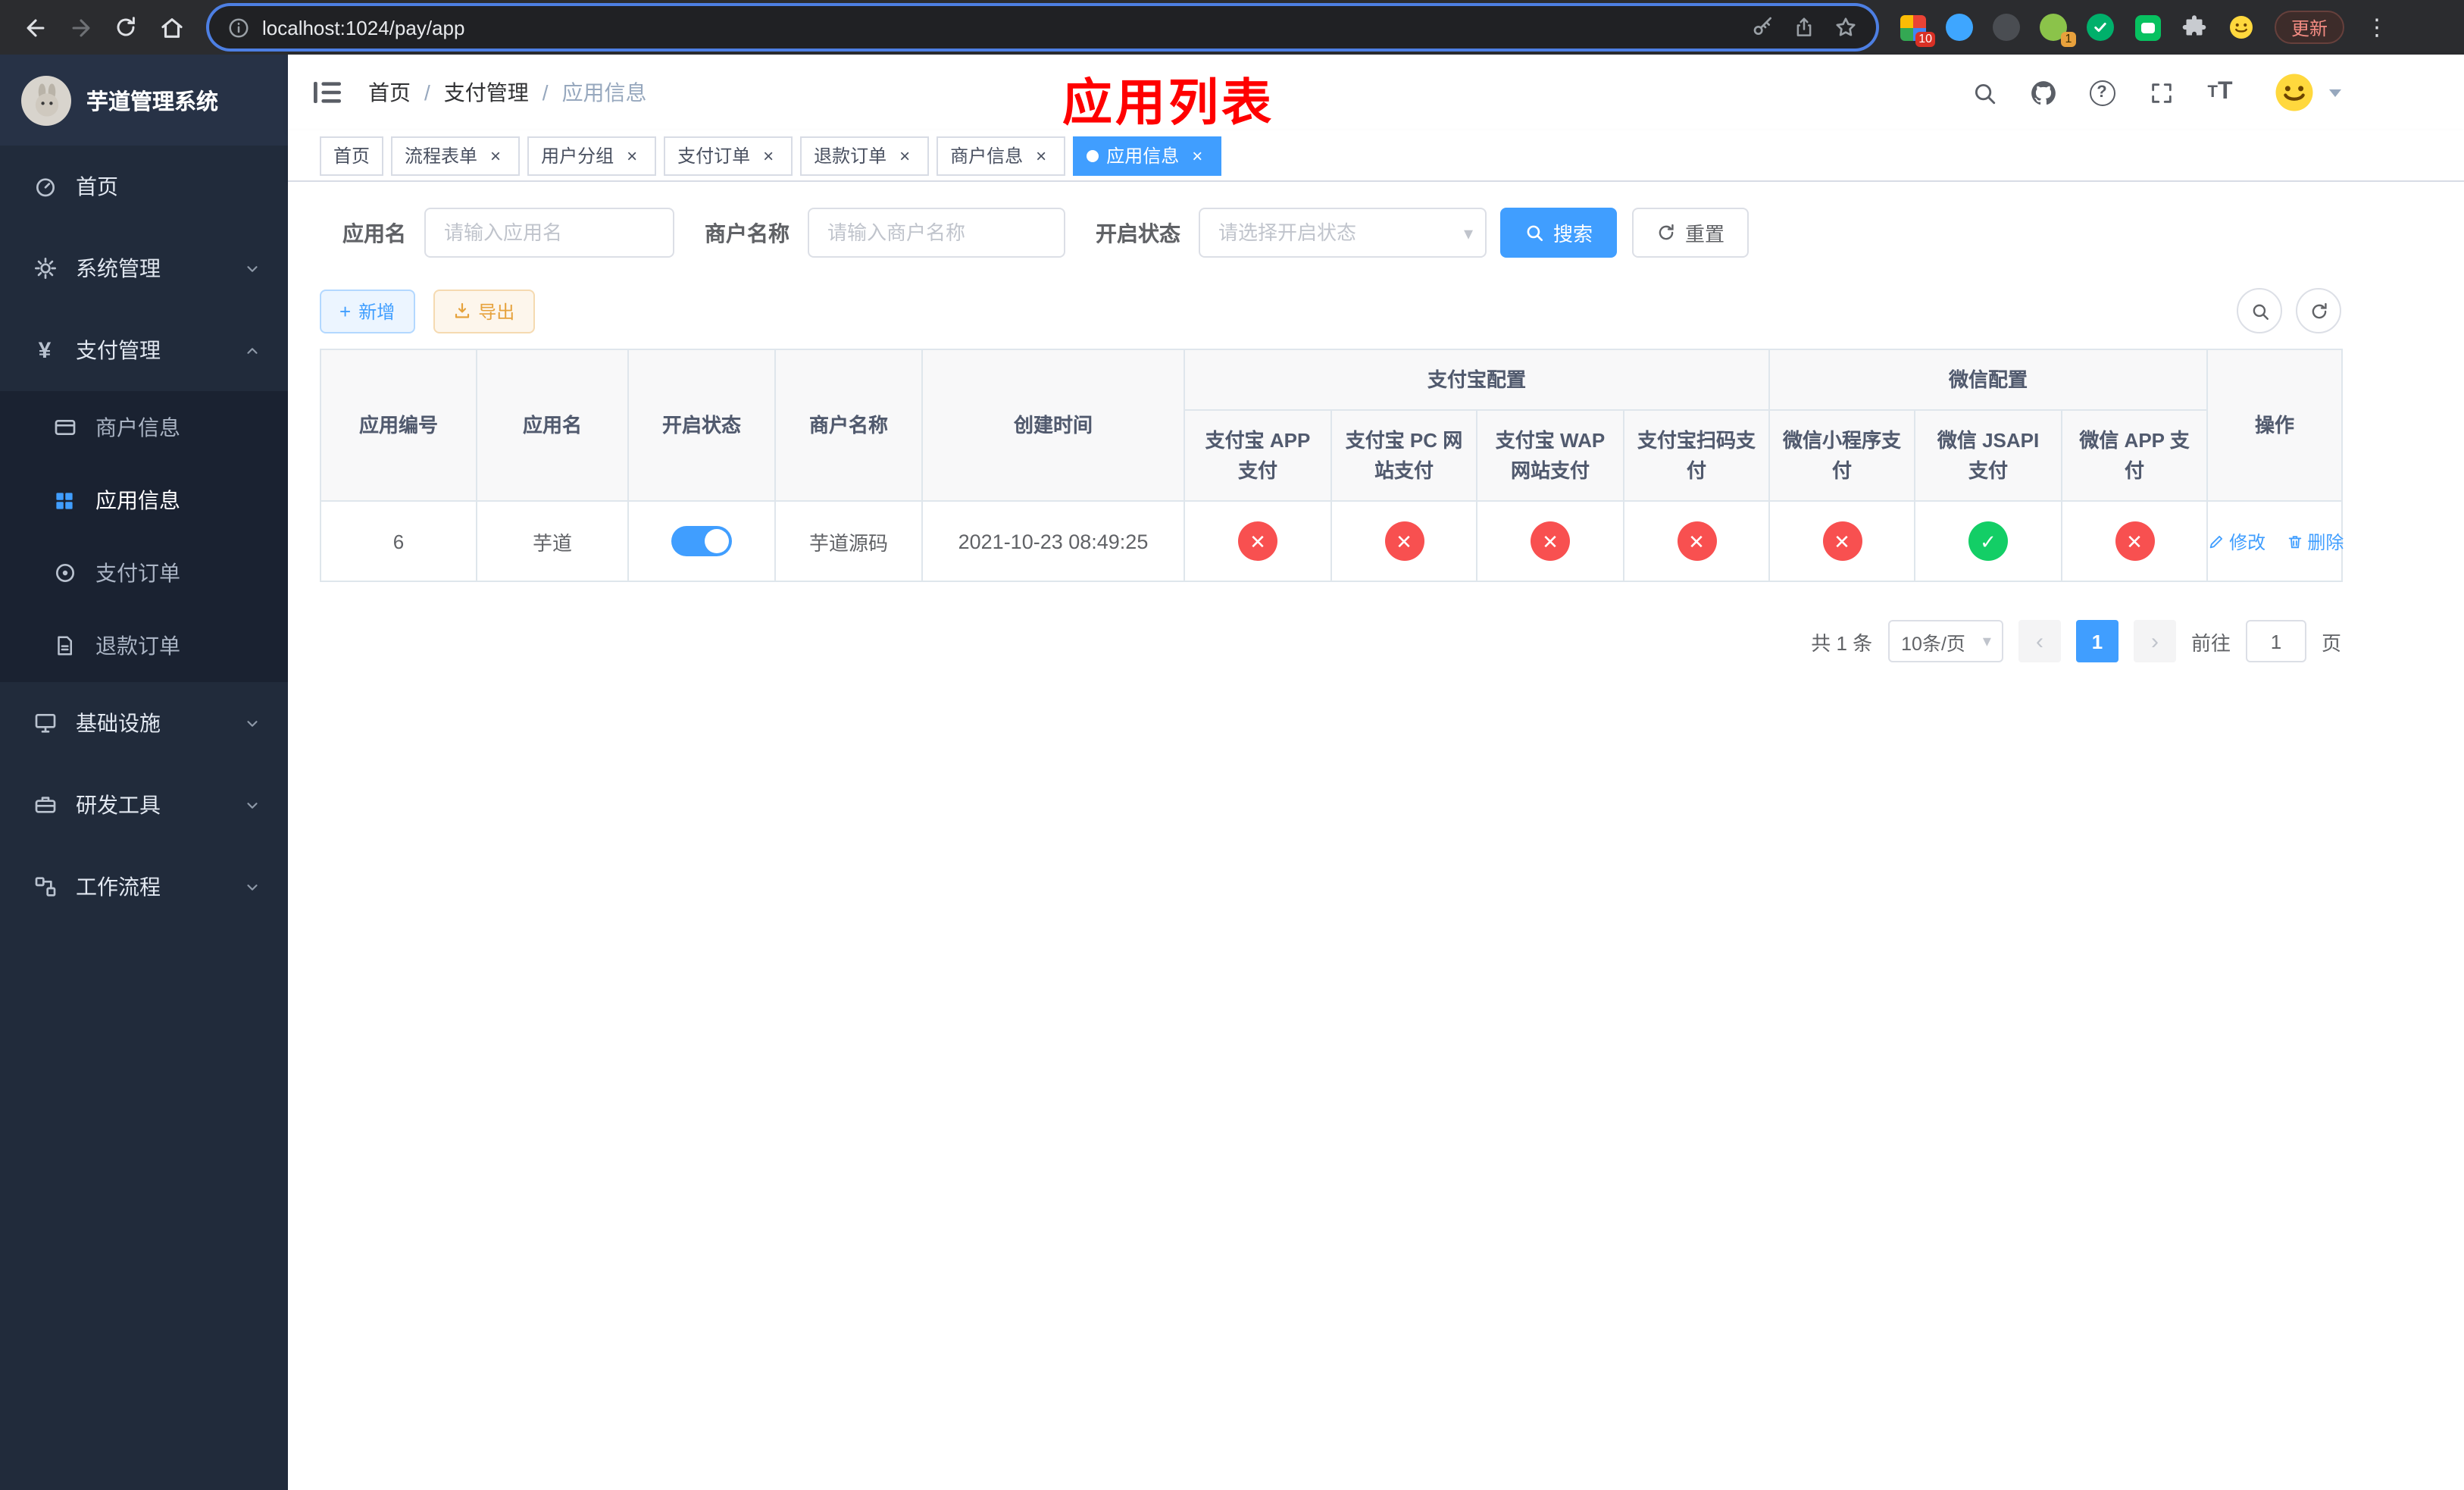  Describe the element at coordinates (552, 541) in the screenshot. I see `cell-app-name: 芋道` at that location.